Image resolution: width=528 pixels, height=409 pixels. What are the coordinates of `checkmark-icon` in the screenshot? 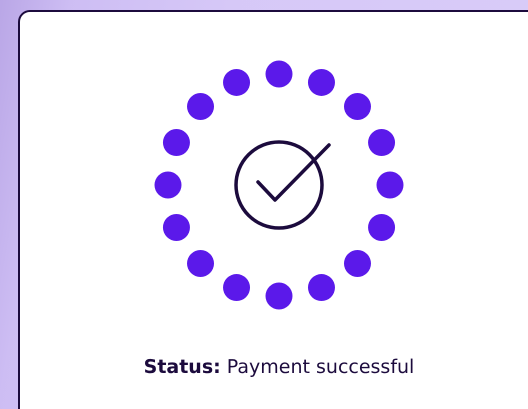 It's located at (282, 185).